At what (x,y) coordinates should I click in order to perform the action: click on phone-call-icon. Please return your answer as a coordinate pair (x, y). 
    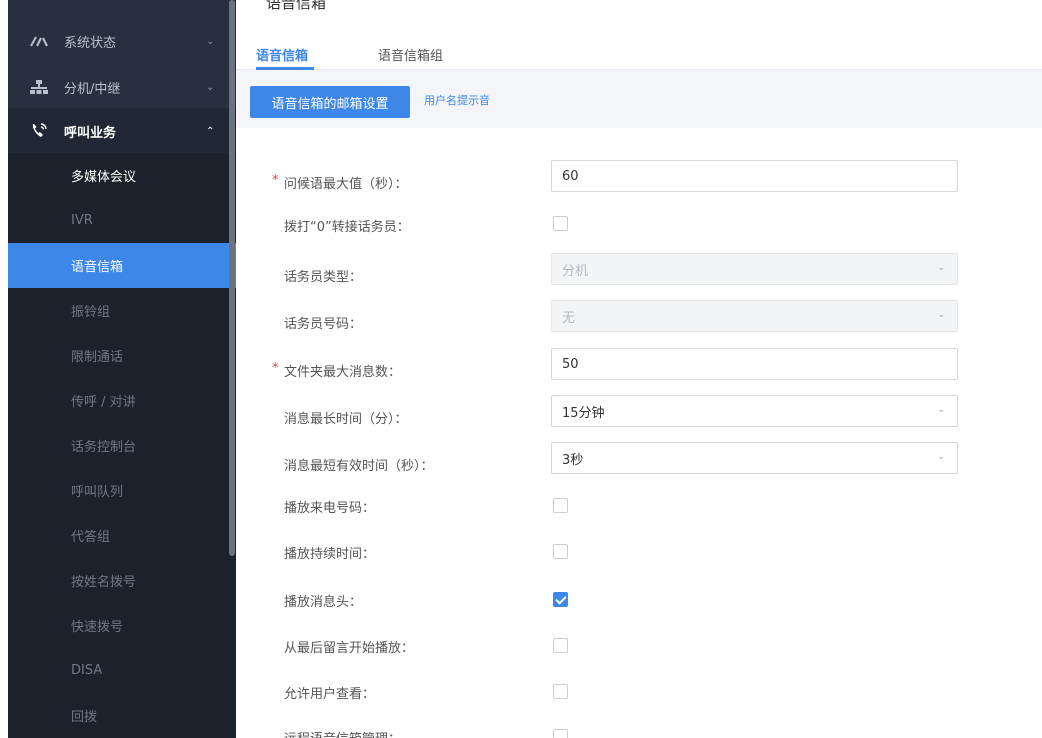
    Looking at the image, I should click on (39, 131).